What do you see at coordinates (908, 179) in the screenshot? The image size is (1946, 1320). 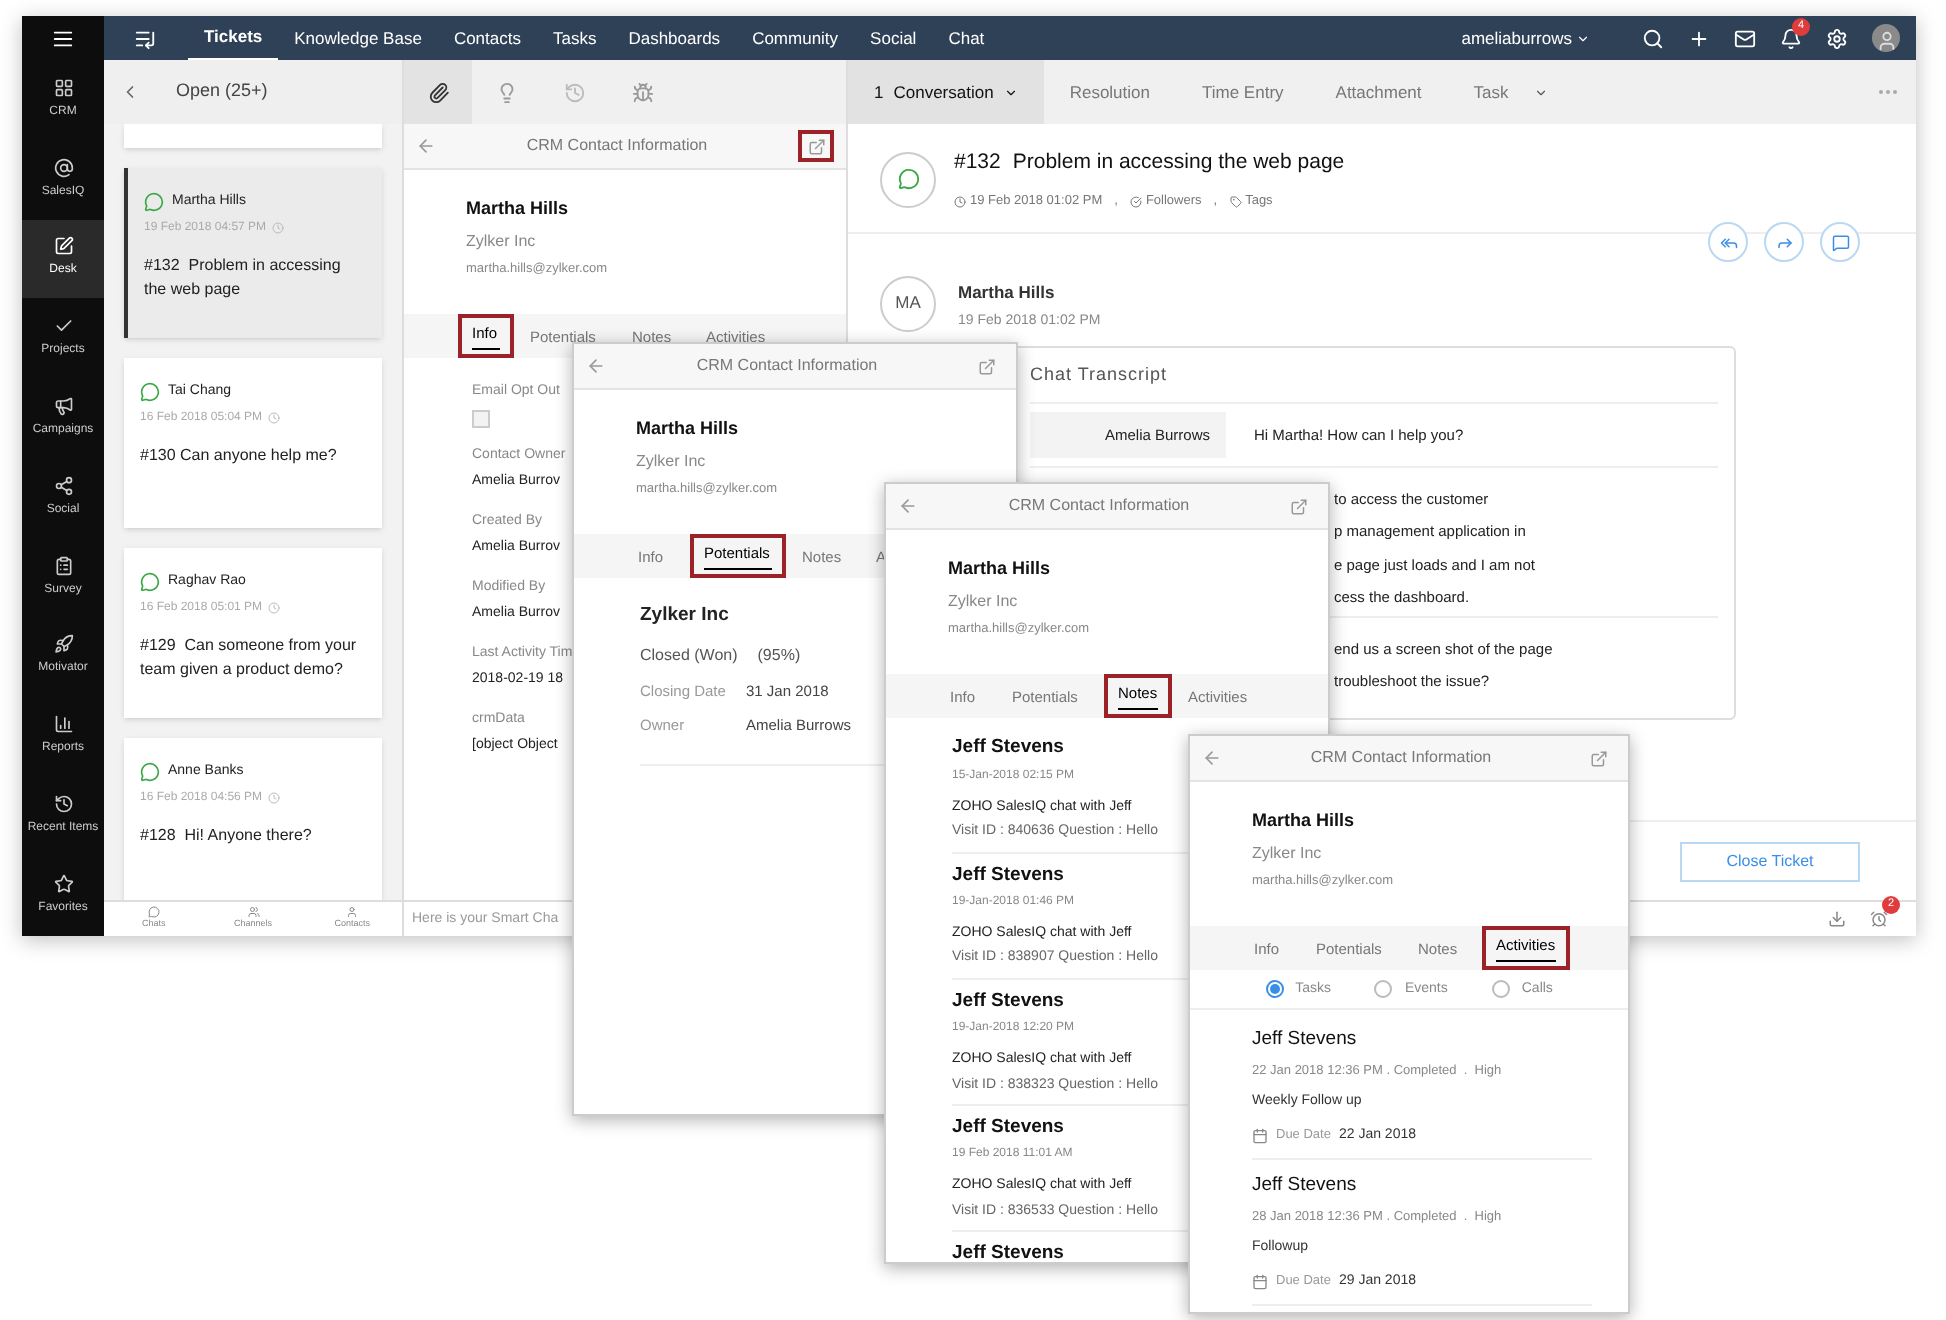 I see `channel-icon` at bounding box center [908, 179].